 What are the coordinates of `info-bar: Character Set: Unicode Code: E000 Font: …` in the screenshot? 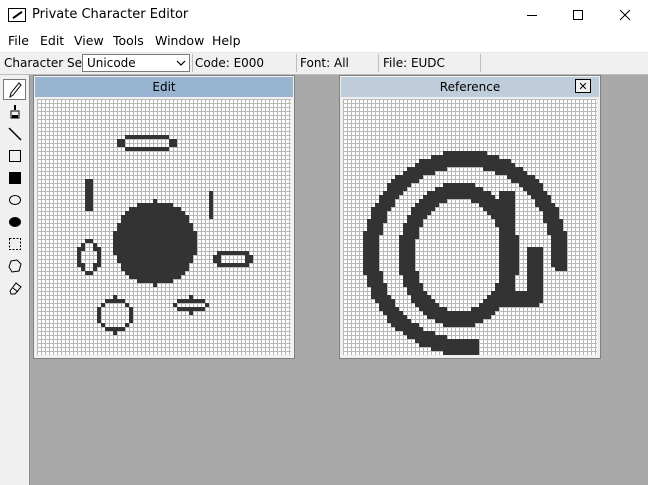 It's located at (324, 64).